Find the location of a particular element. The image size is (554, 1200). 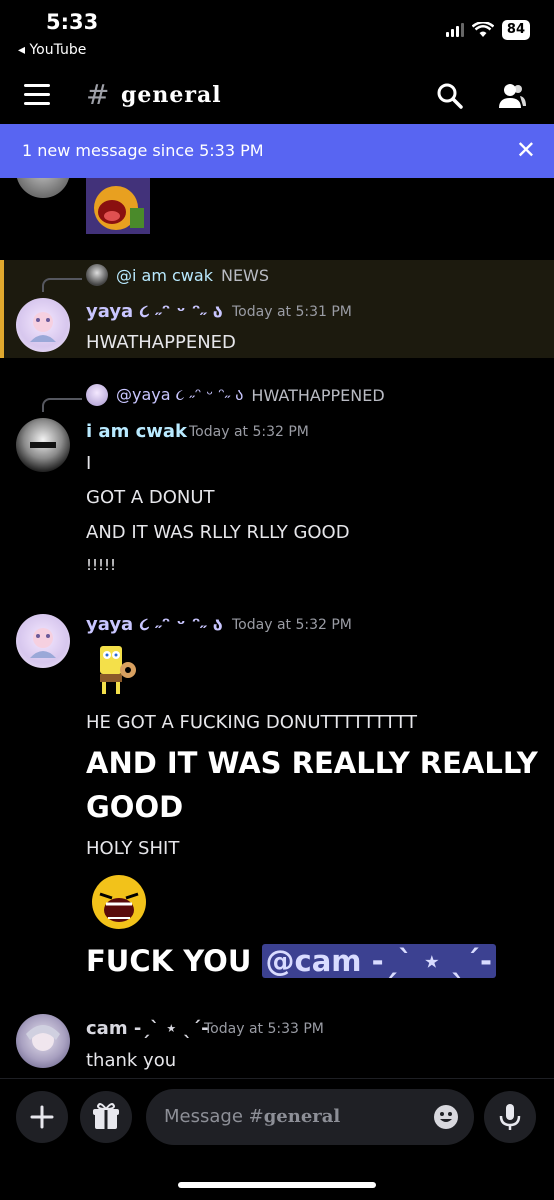

status-bar: 5:33 ◂ YouTube 84 is located at coordinates (277, 35).